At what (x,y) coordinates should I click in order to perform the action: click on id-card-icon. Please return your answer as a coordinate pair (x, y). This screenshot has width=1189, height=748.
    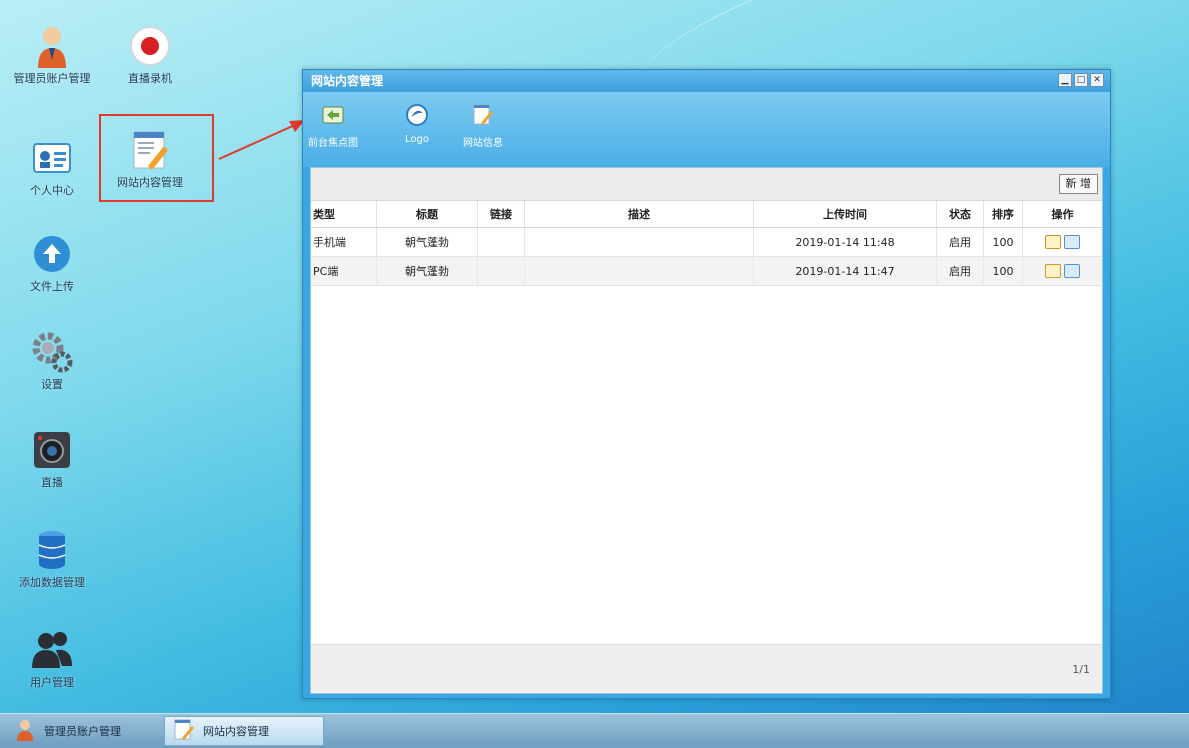
    Looking at the image, I should click on (52, 158).